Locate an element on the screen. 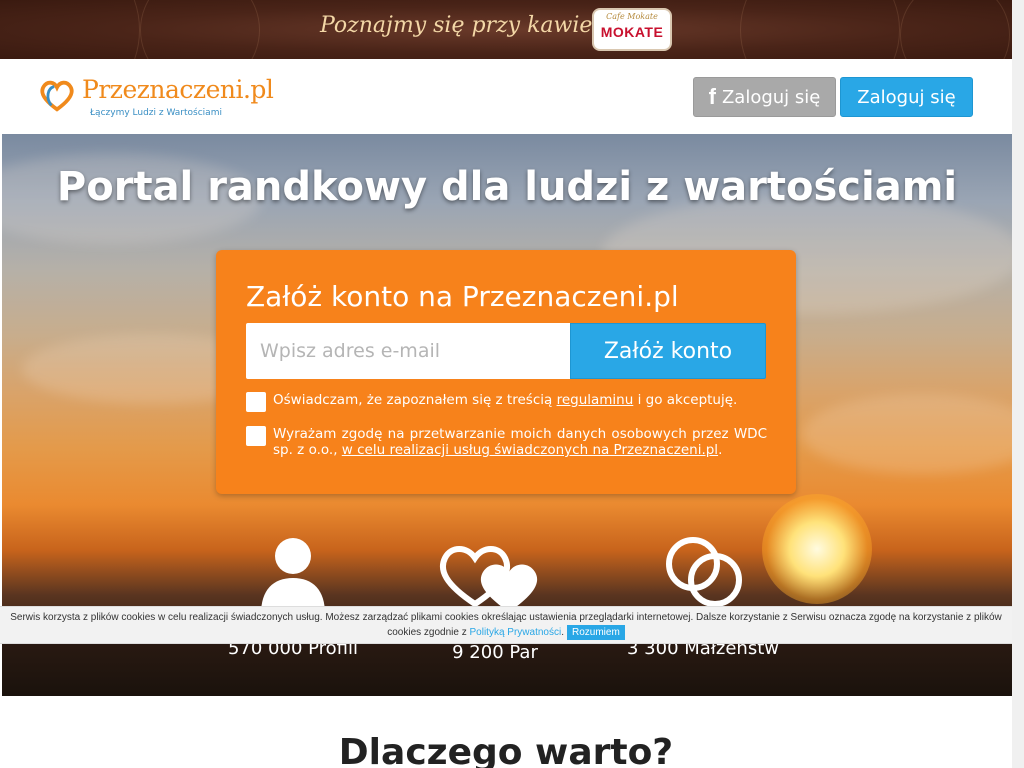 This screenshot has width=1024, height=768. cookie-text-end: . is located at coordinates (562, 632).